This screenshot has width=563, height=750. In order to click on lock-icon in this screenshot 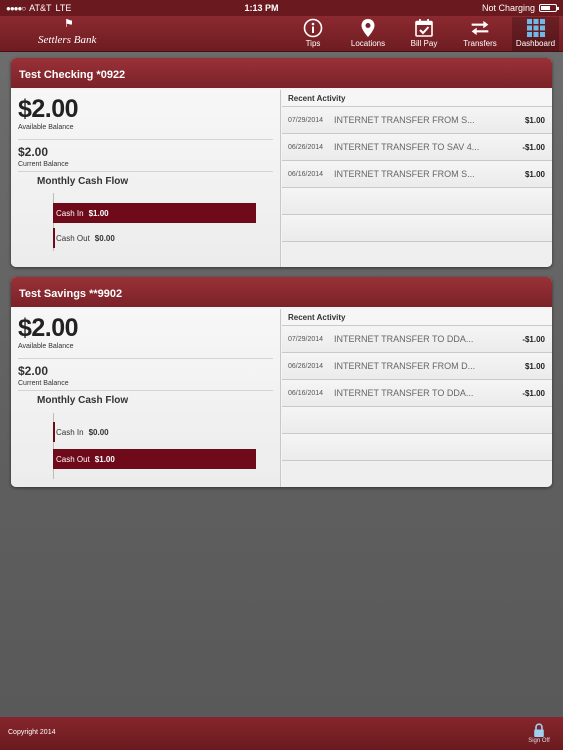, I will do `click(539, 730)`.